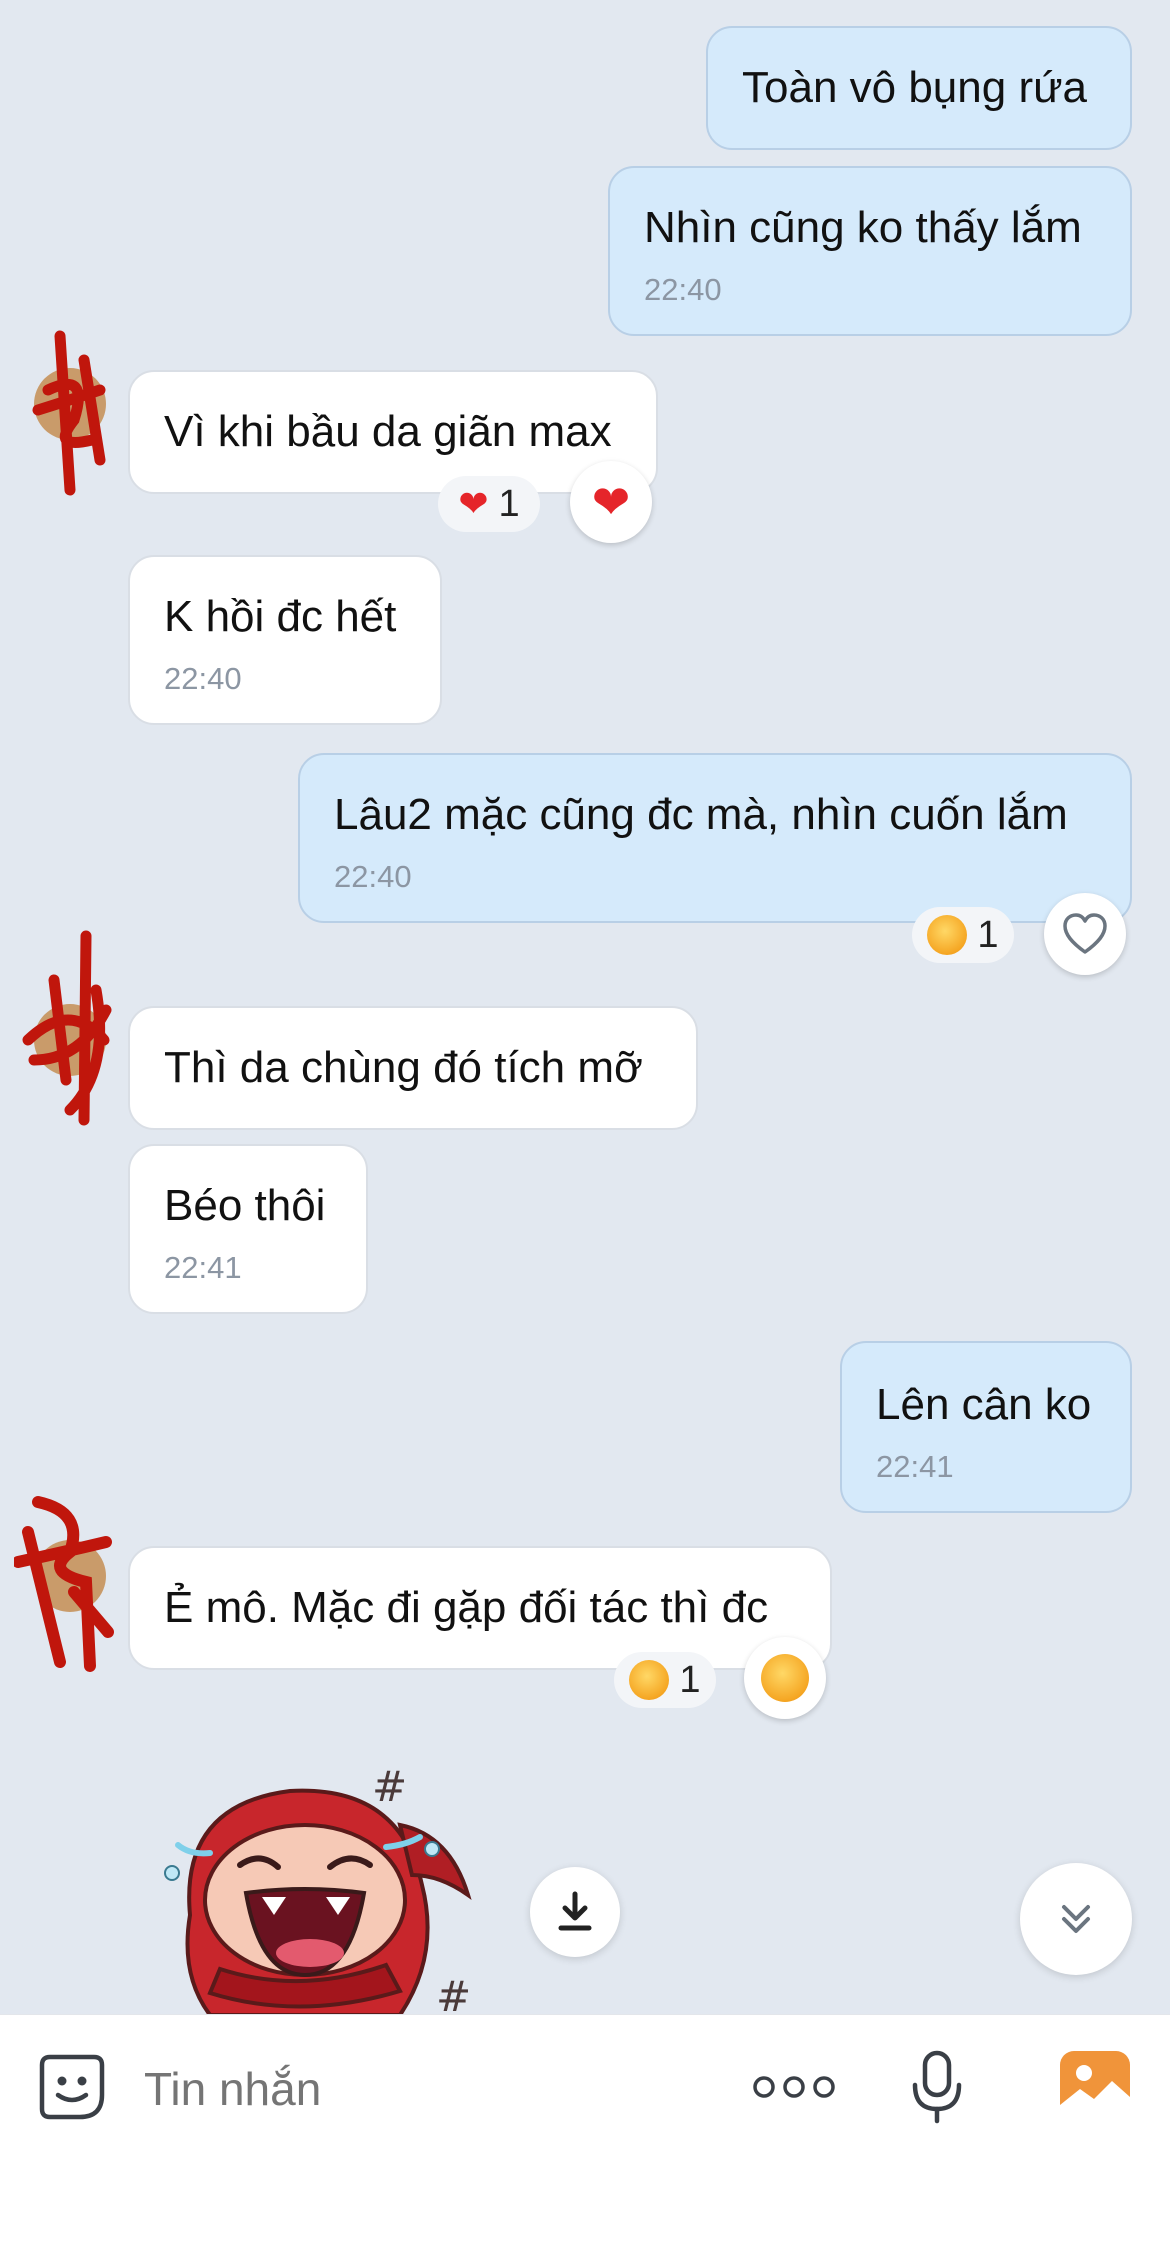  Describe the element at coordinates (388, 431) in the screenshot. I see `message-text: Vì khi bầu da giãn max` at that location.